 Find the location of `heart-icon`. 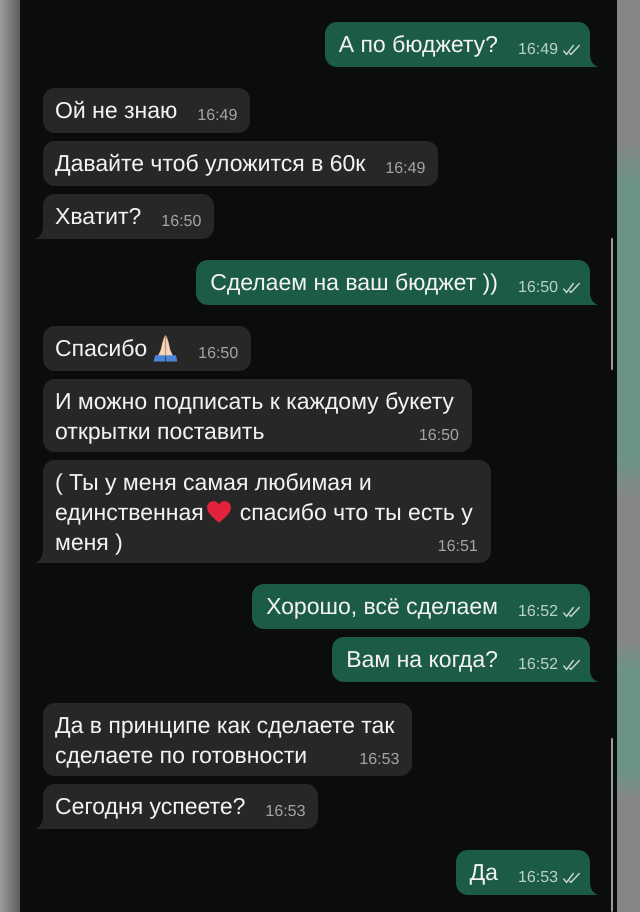

heart-icon is located at coordinates (219, 512).